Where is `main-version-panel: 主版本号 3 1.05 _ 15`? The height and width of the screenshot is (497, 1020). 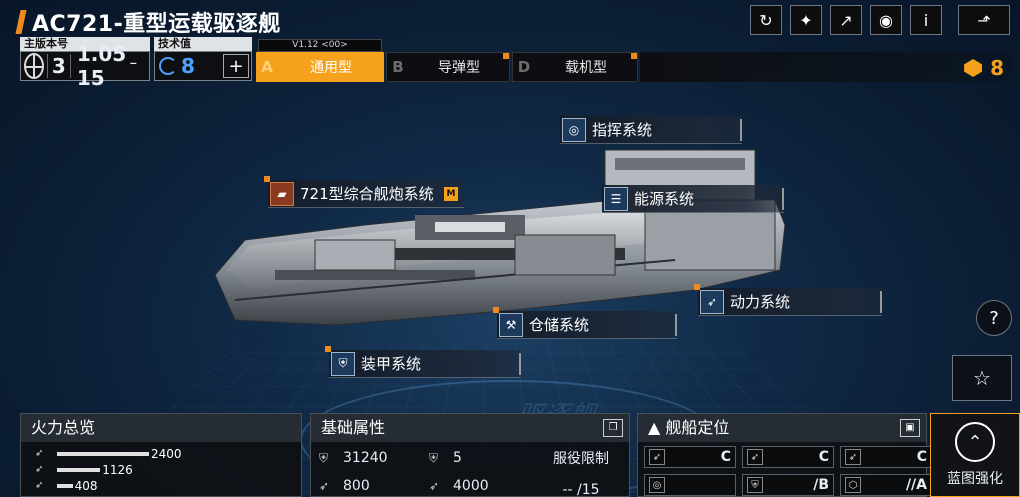 main-version-panel: 主版本号 3 1.05 _ 15 is located at coordinates (85, 63).